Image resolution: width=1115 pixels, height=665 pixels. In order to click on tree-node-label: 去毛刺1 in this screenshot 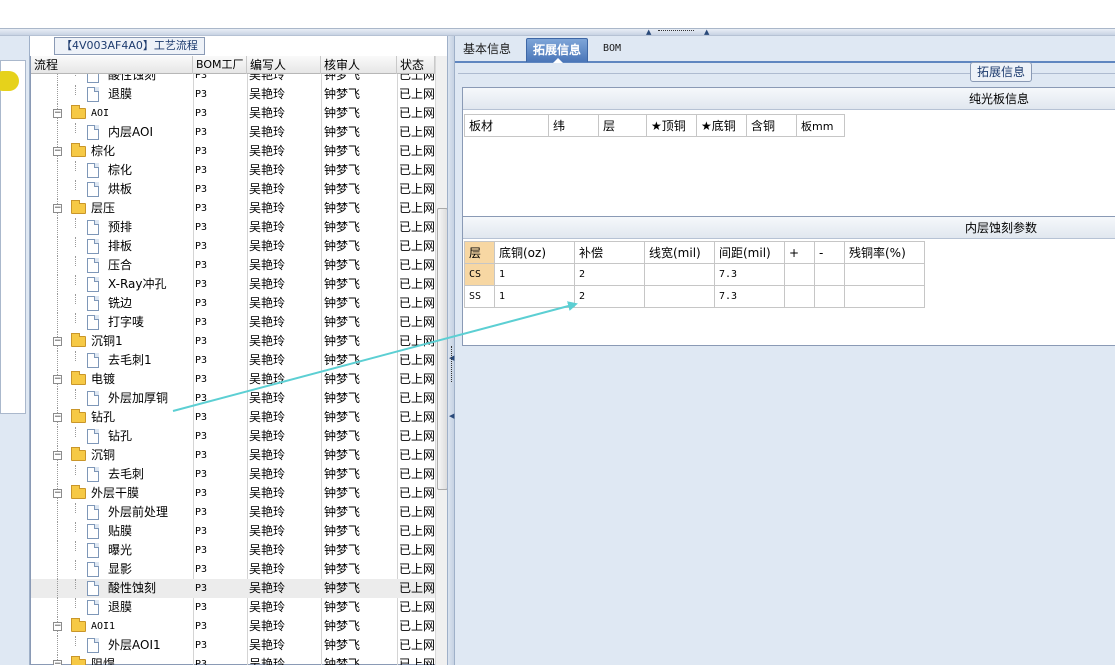, I will do `click(130, 360)`.